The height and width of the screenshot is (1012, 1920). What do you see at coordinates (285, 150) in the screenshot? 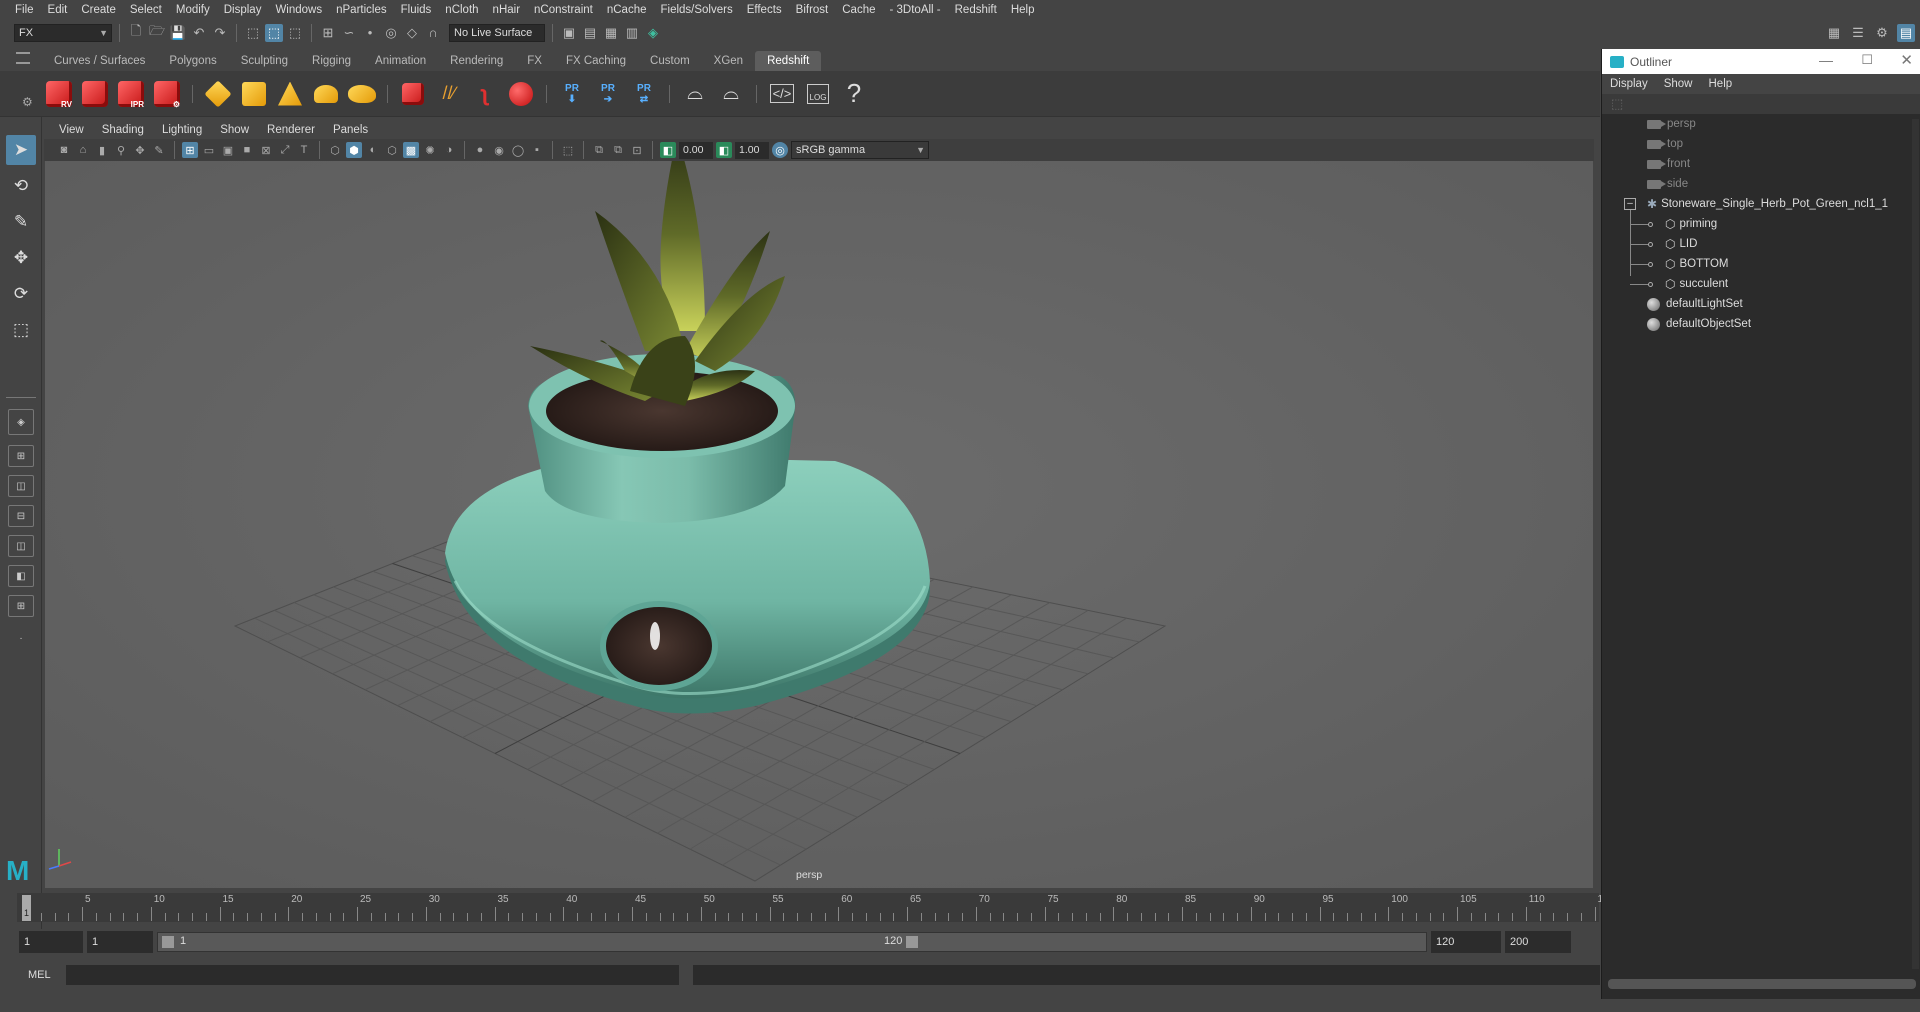
I see `safe-action-icon: ⤢` at bounding box center [285, 150].